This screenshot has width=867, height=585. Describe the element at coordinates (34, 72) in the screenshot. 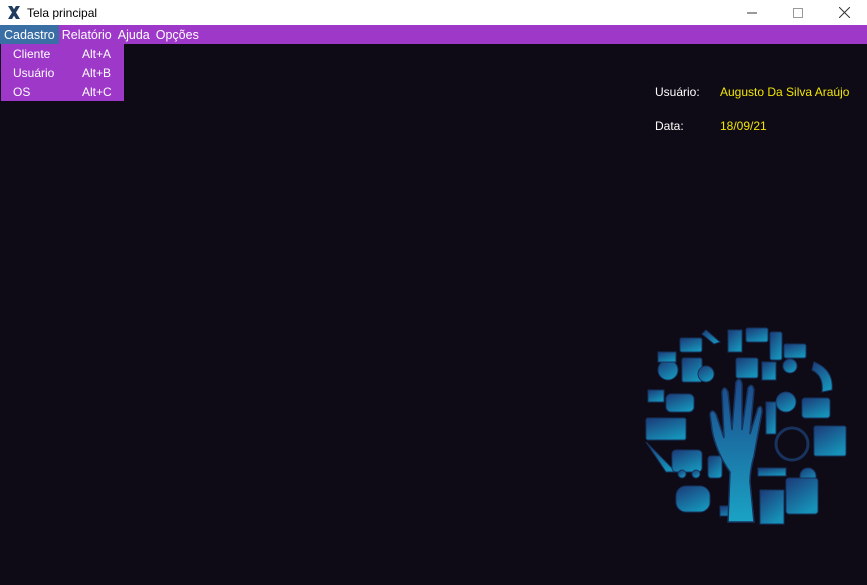

I see `menu-item-label: Usuário` at that location.